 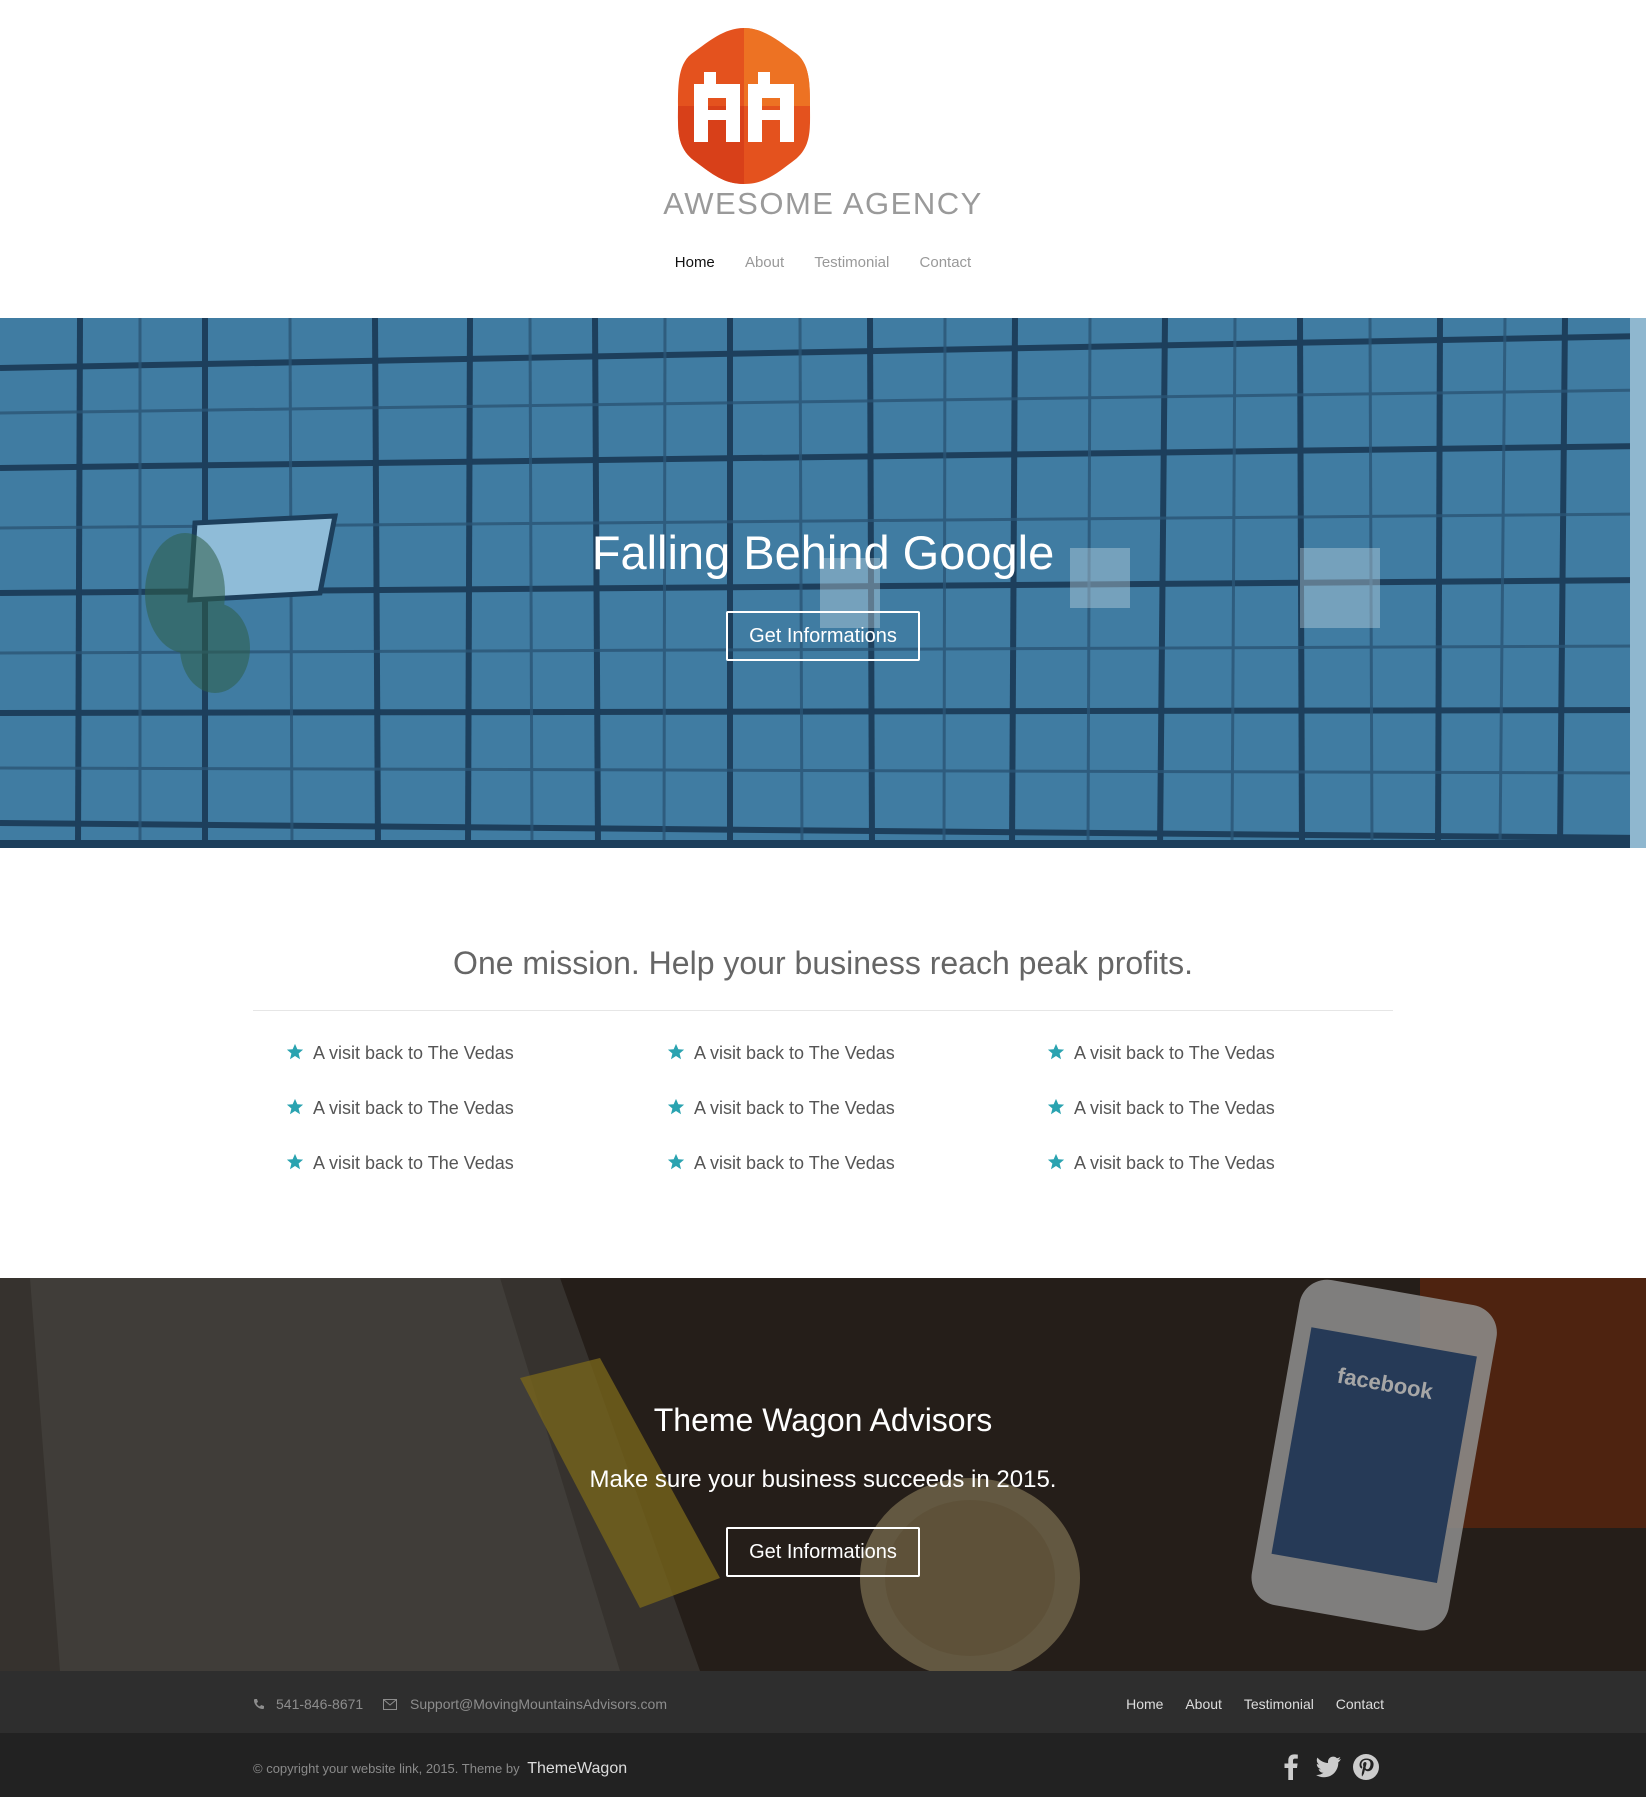 I want to click on footer-contact-bar, so click(x=823, y=1702).